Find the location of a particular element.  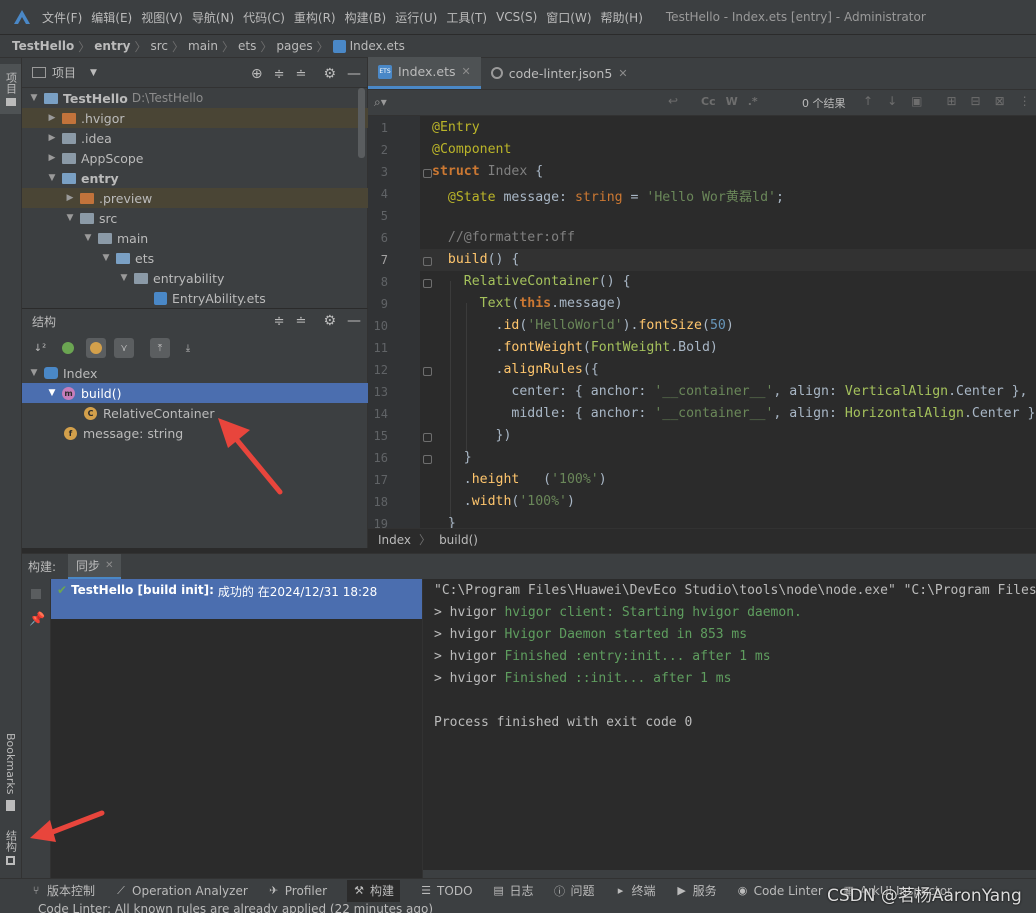

console-hscrollbar is located at coordinates (729, 874).